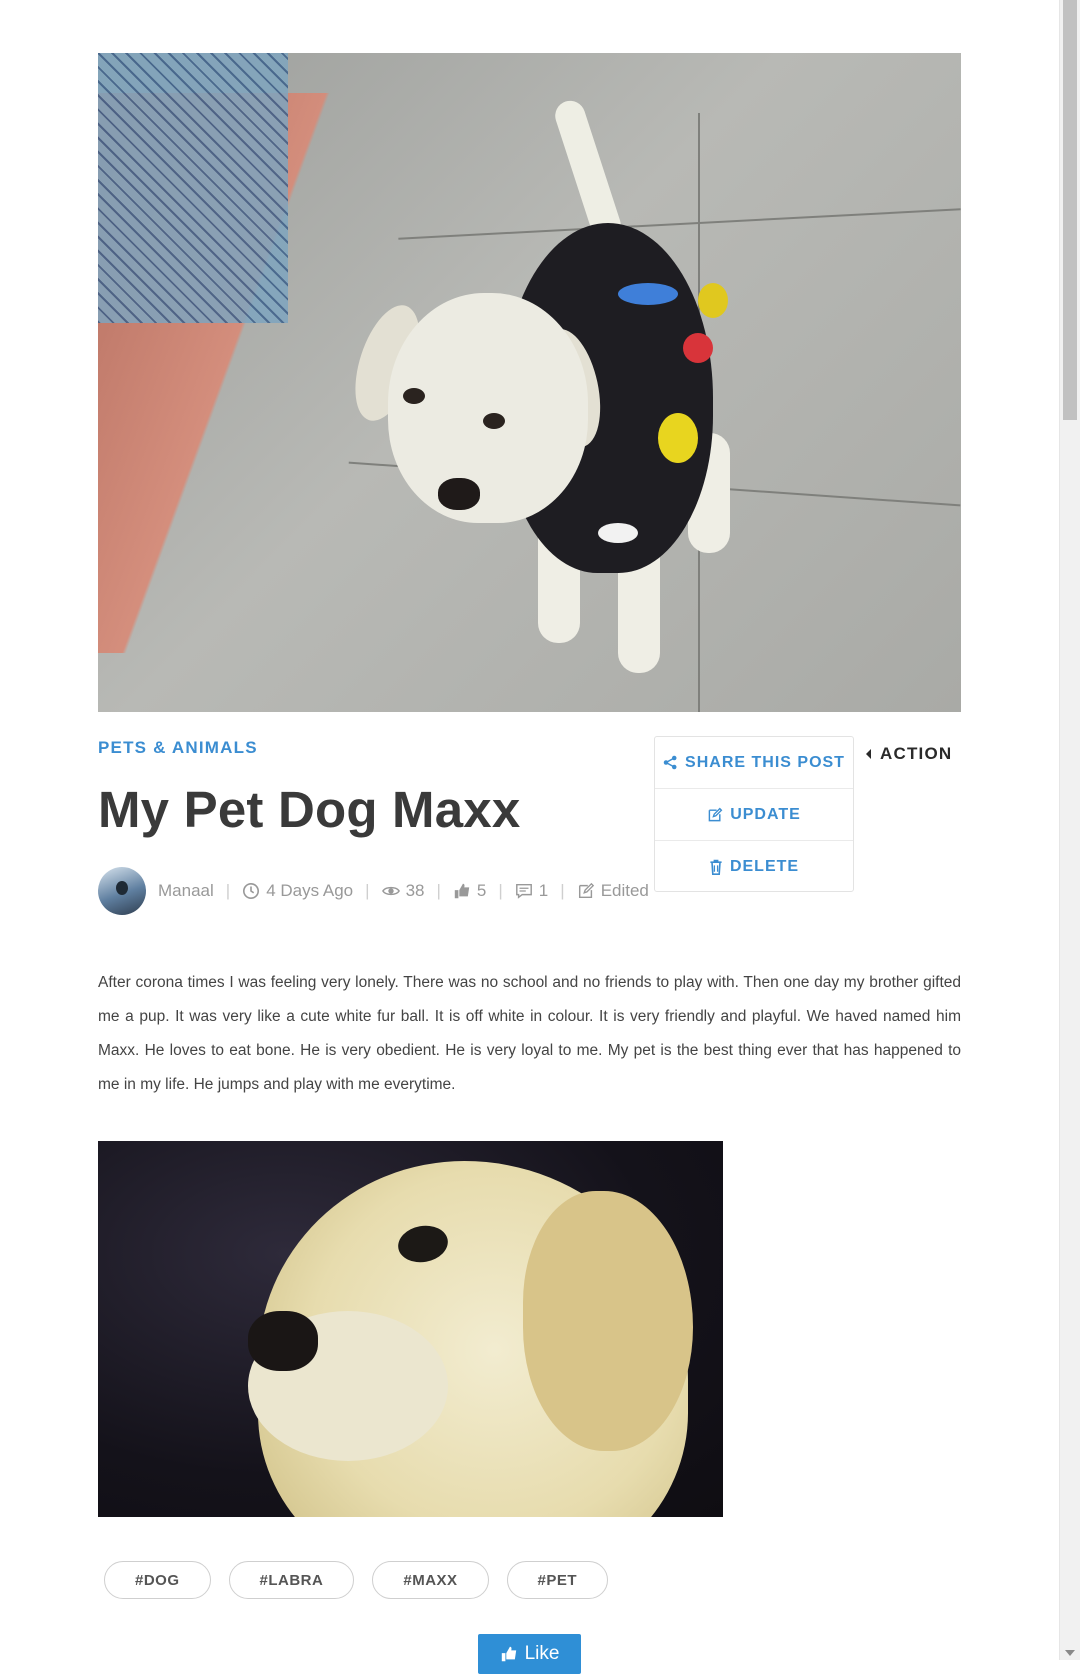 The width and height of the screenshot is (1080, 1674). Describe the element at coordinates (251, 891) in the screenshot. I see `clock-icon` at that location.